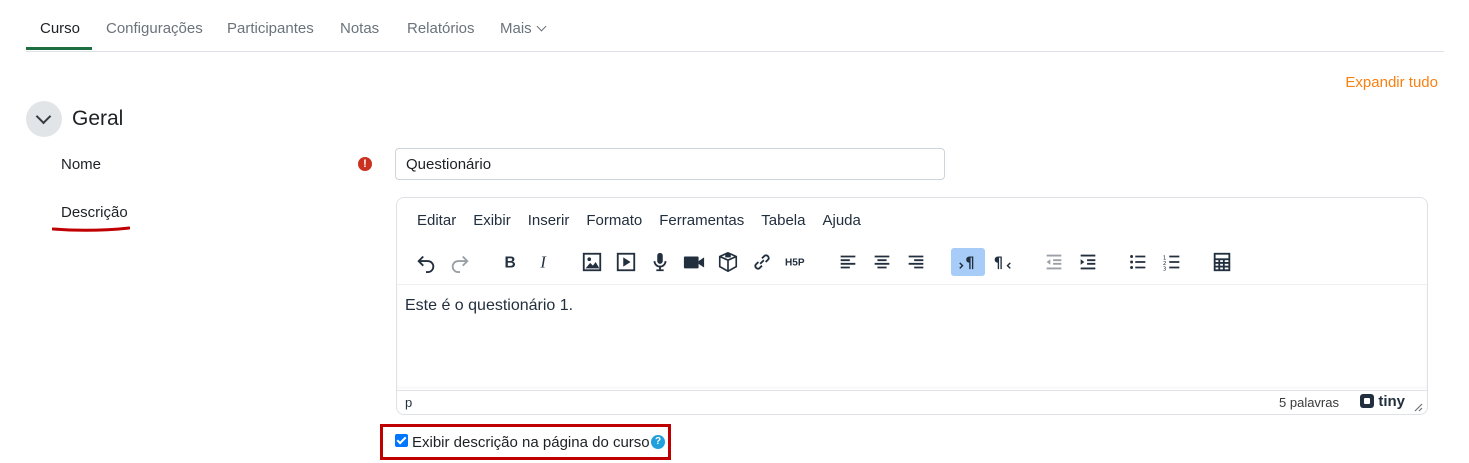  I want to click on menu-exibir: Exibir, so click(492, 220).